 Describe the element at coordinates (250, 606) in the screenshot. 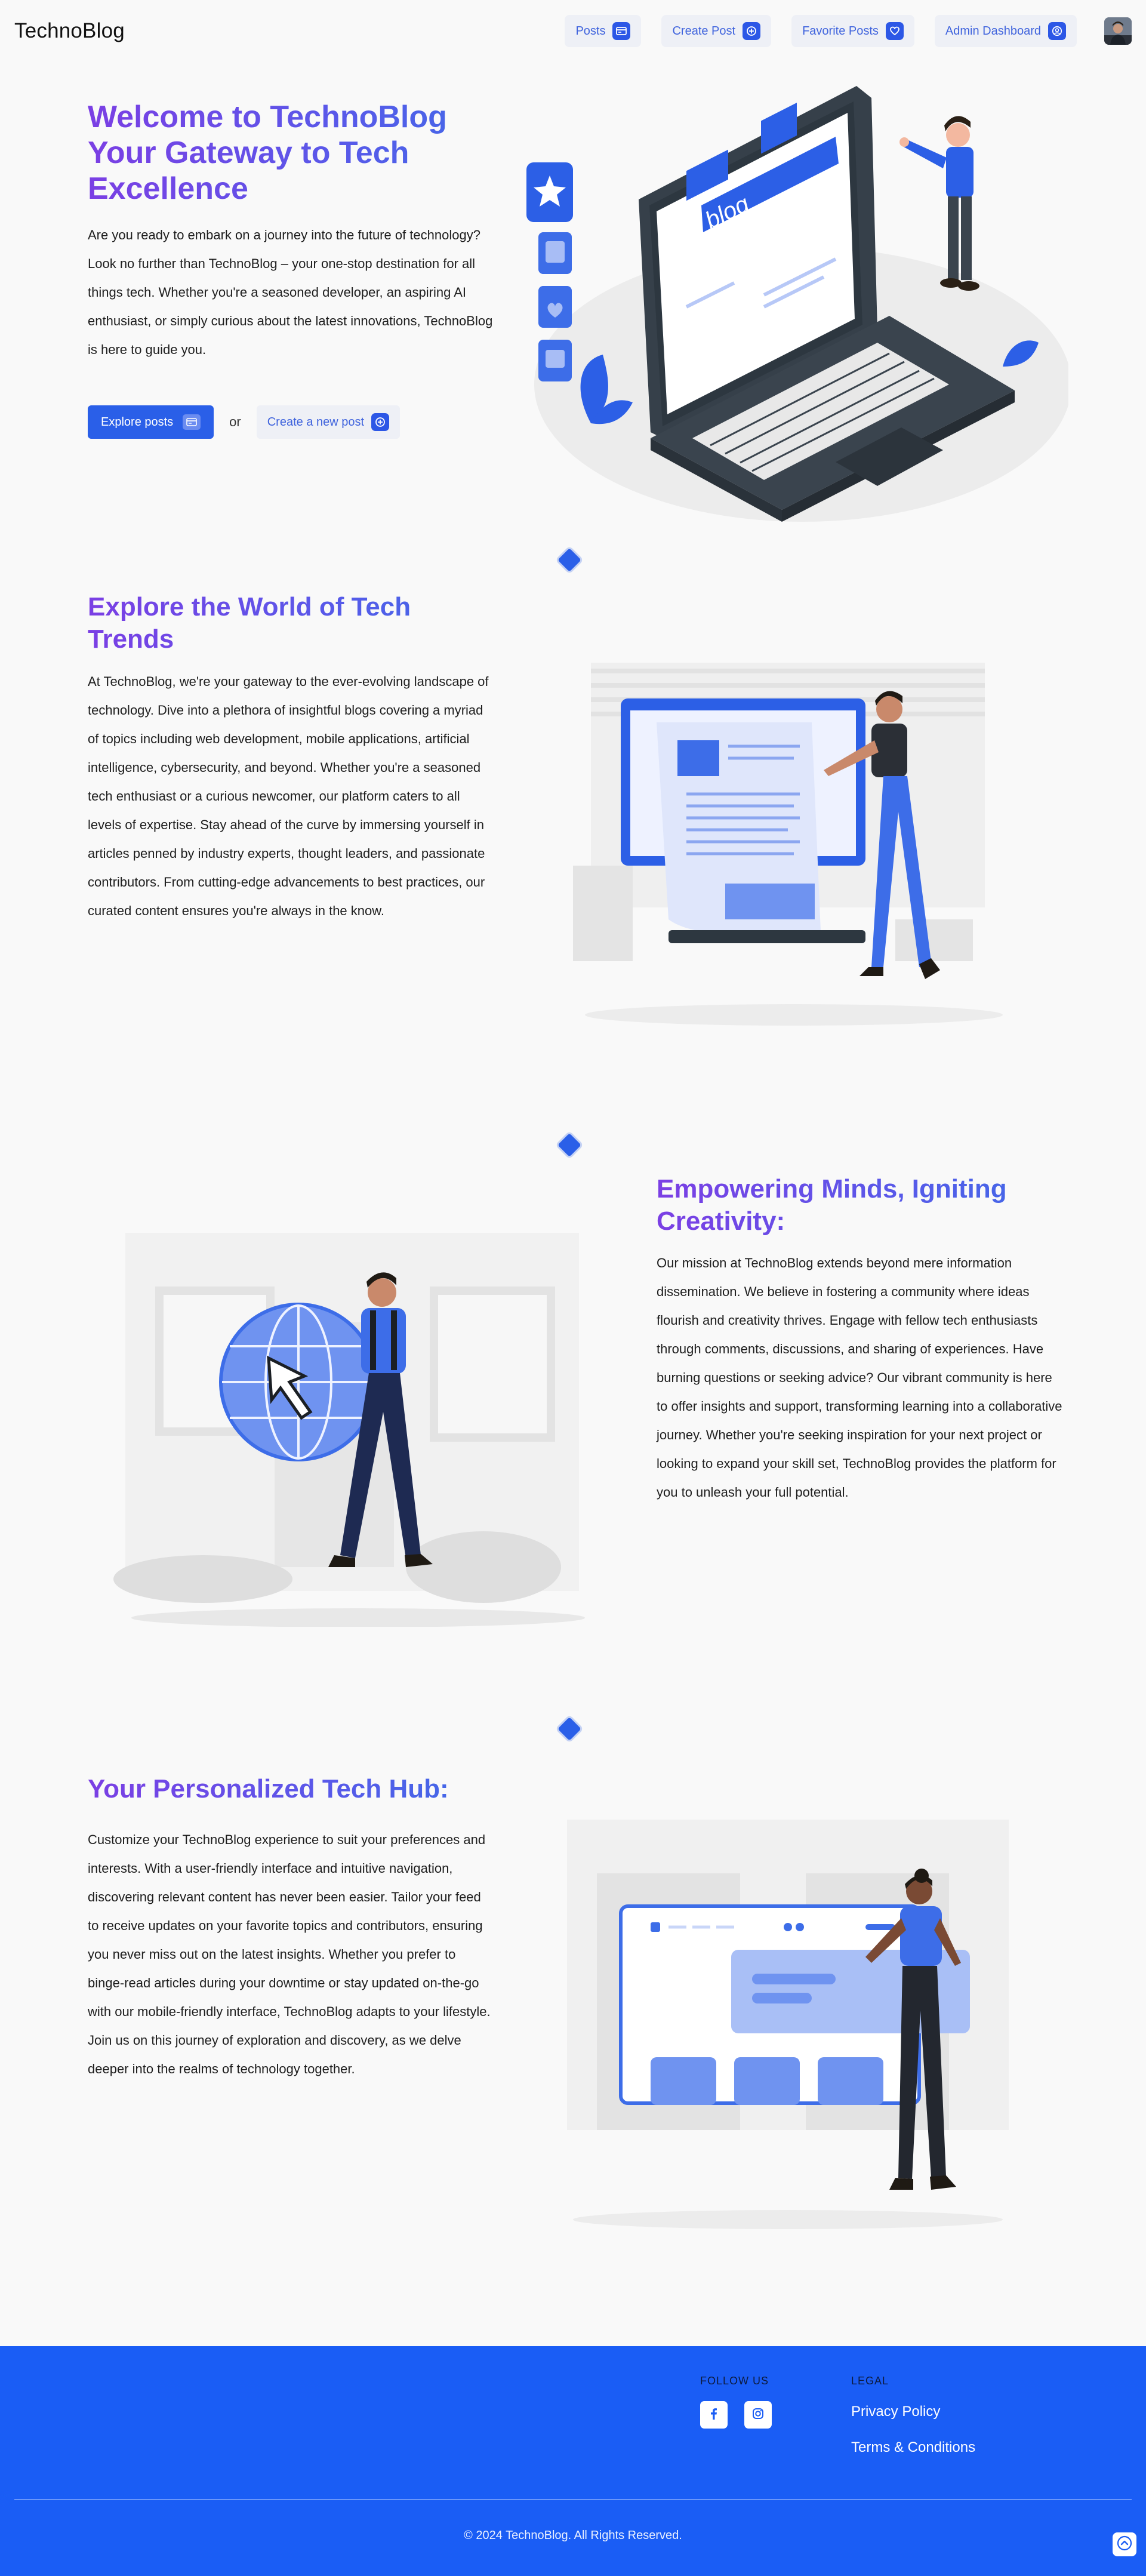

I see `explore-title-line1: Explore the World of Tech` at that location.